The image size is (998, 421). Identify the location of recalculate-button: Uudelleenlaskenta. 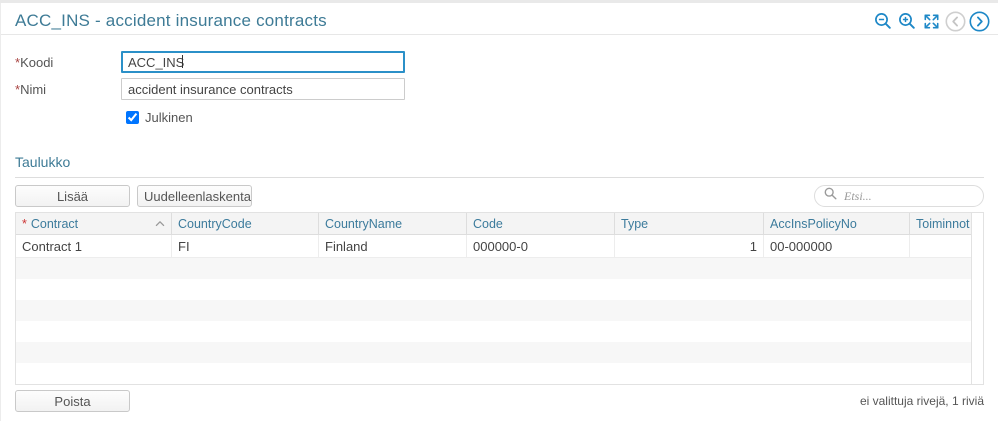
(194, 196).